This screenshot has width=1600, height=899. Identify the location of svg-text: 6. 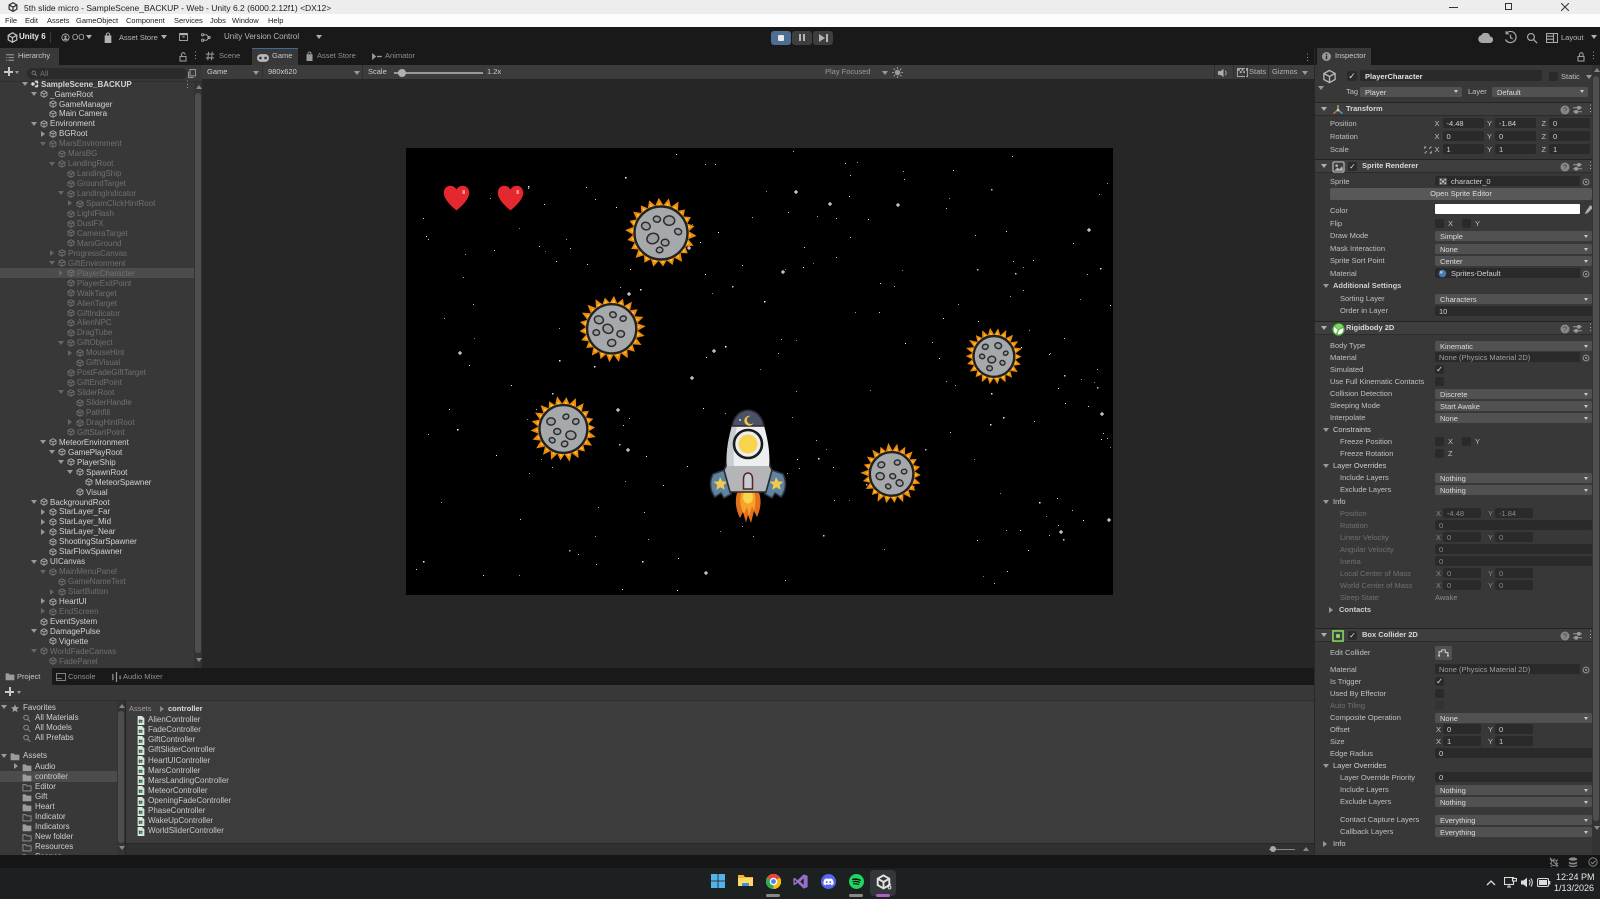
(889, 887).